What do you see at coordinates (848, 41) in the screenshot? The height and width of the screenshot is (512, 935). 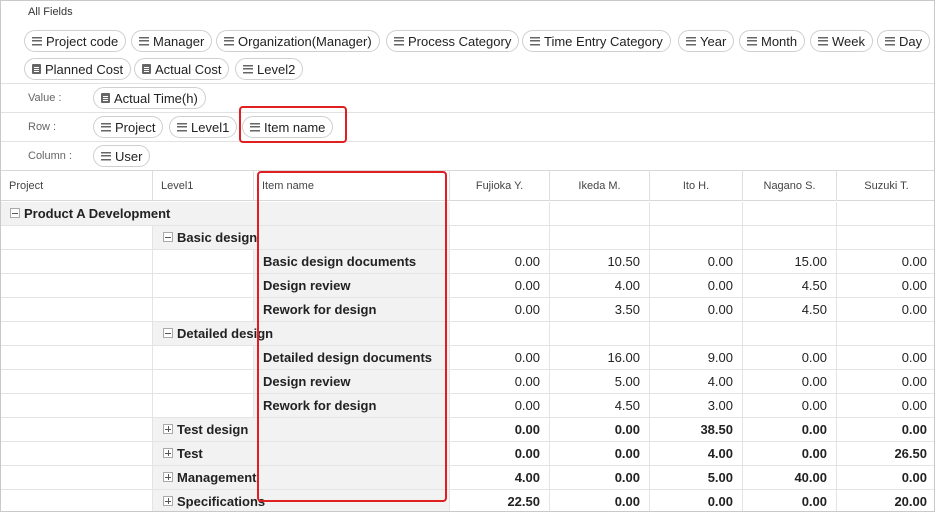 I see `chip-label: Week` at bounding box center [848, 41].